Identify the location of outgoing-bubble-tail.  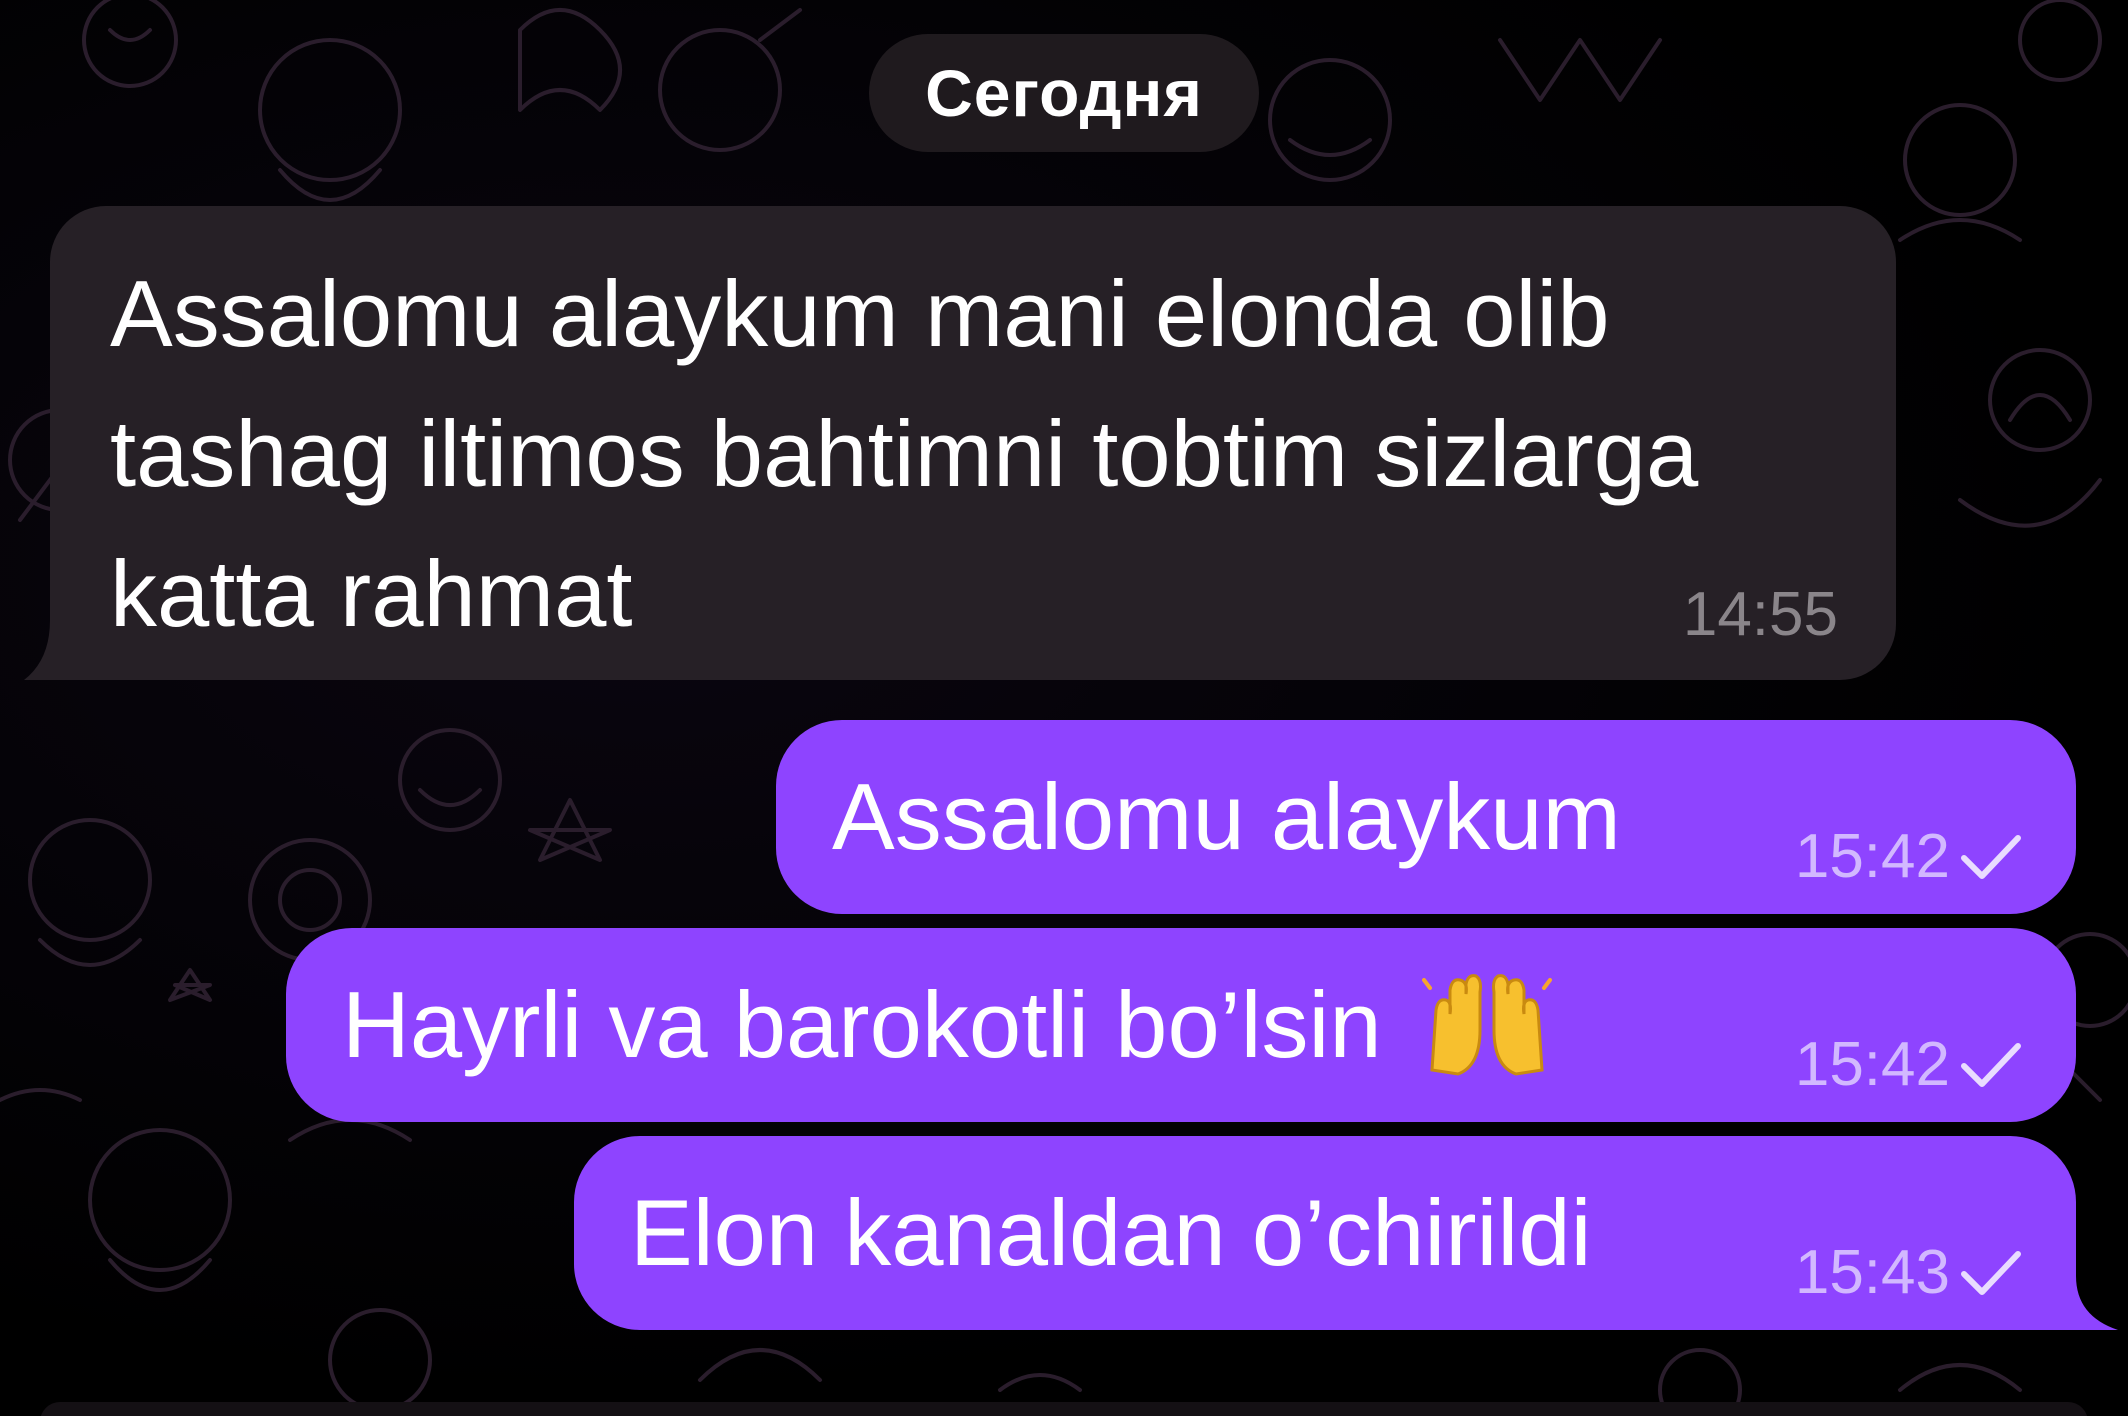
(2087, 1303).